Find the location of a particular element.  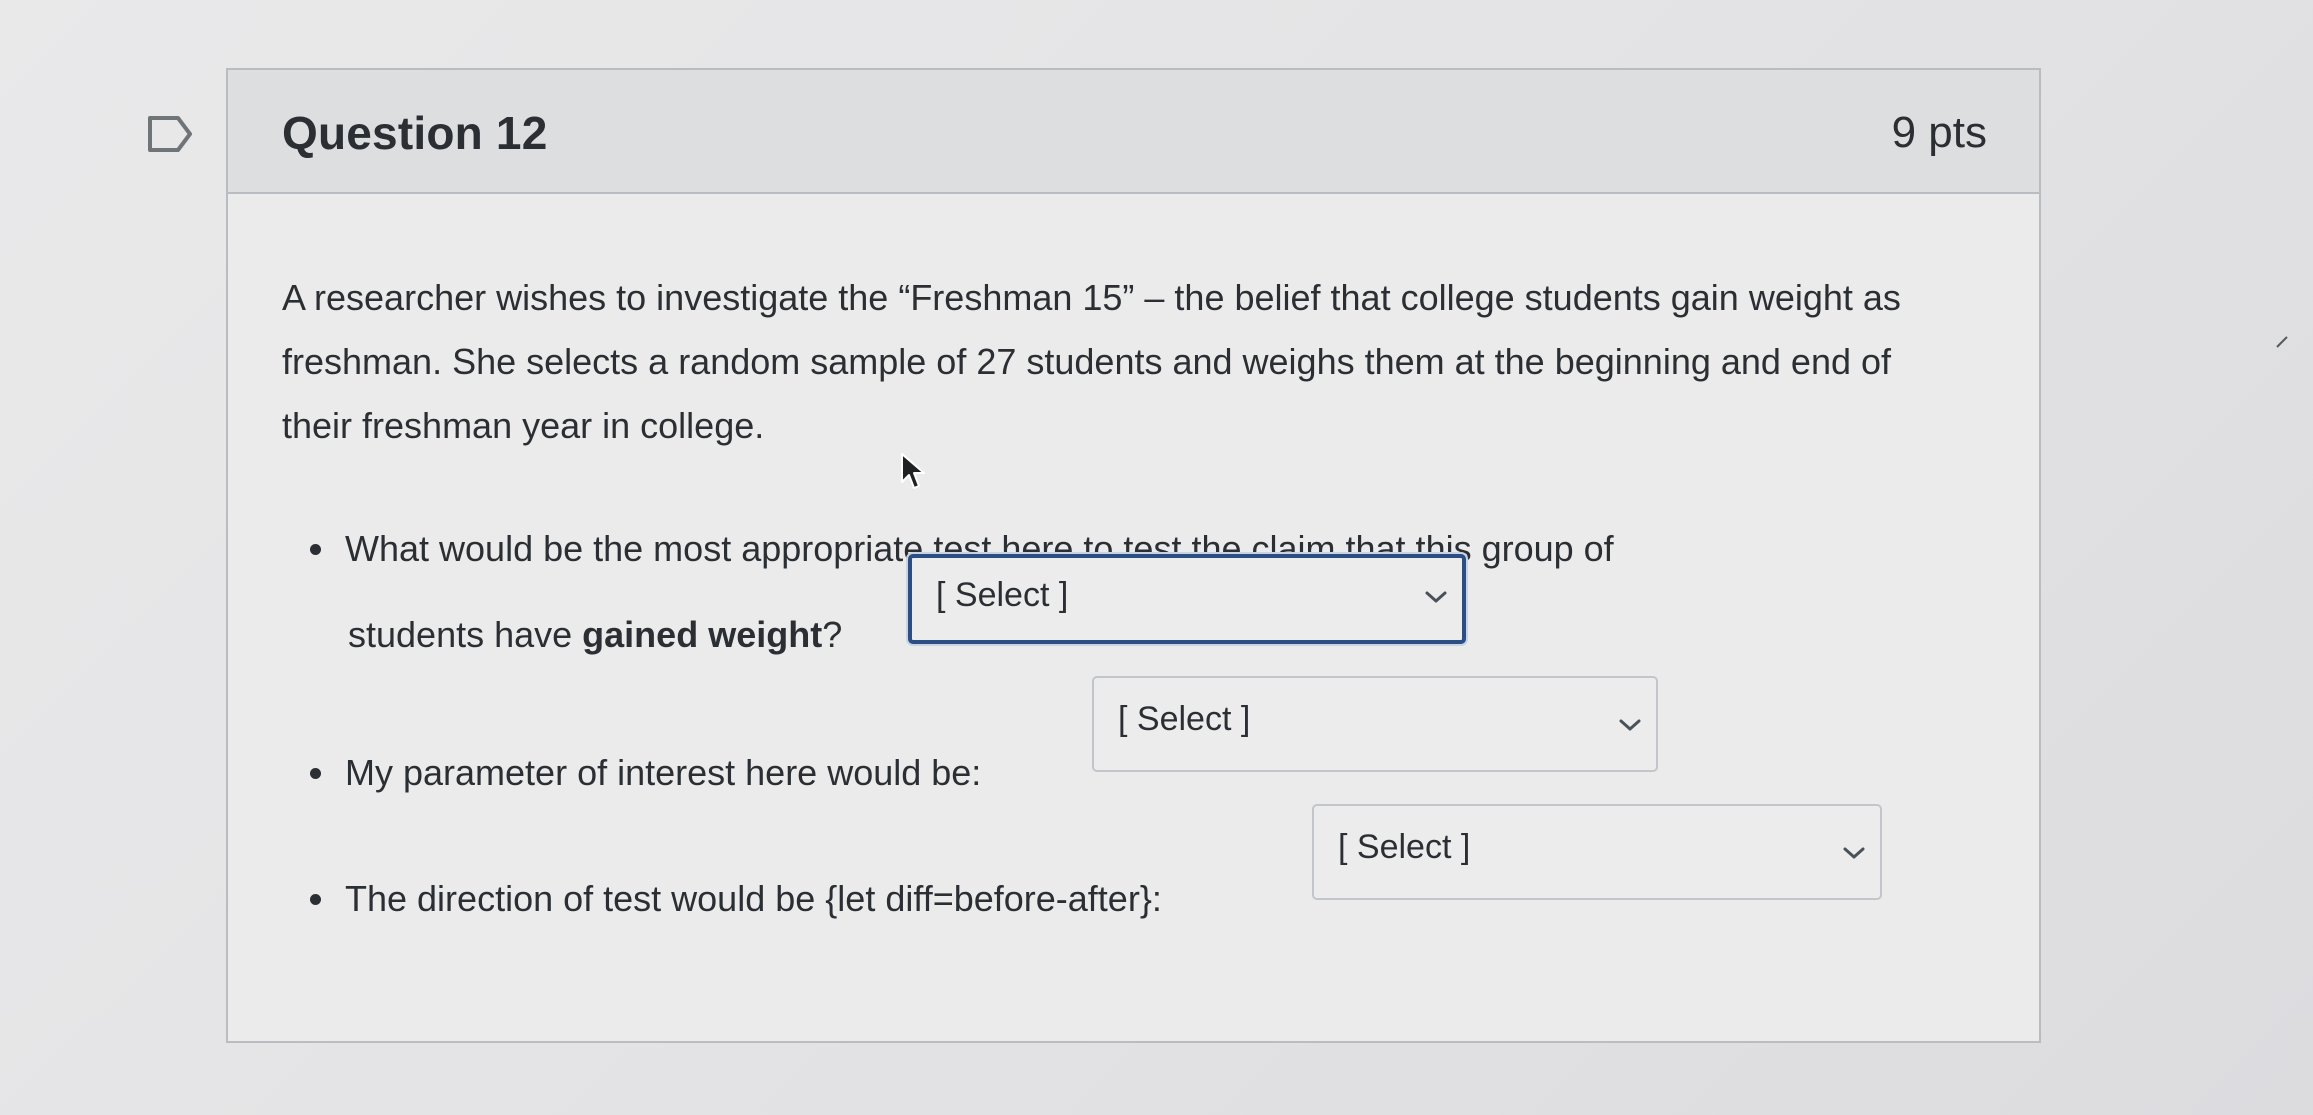

answer-select-3: [ Select ] is located at coordinates (1597, 852).